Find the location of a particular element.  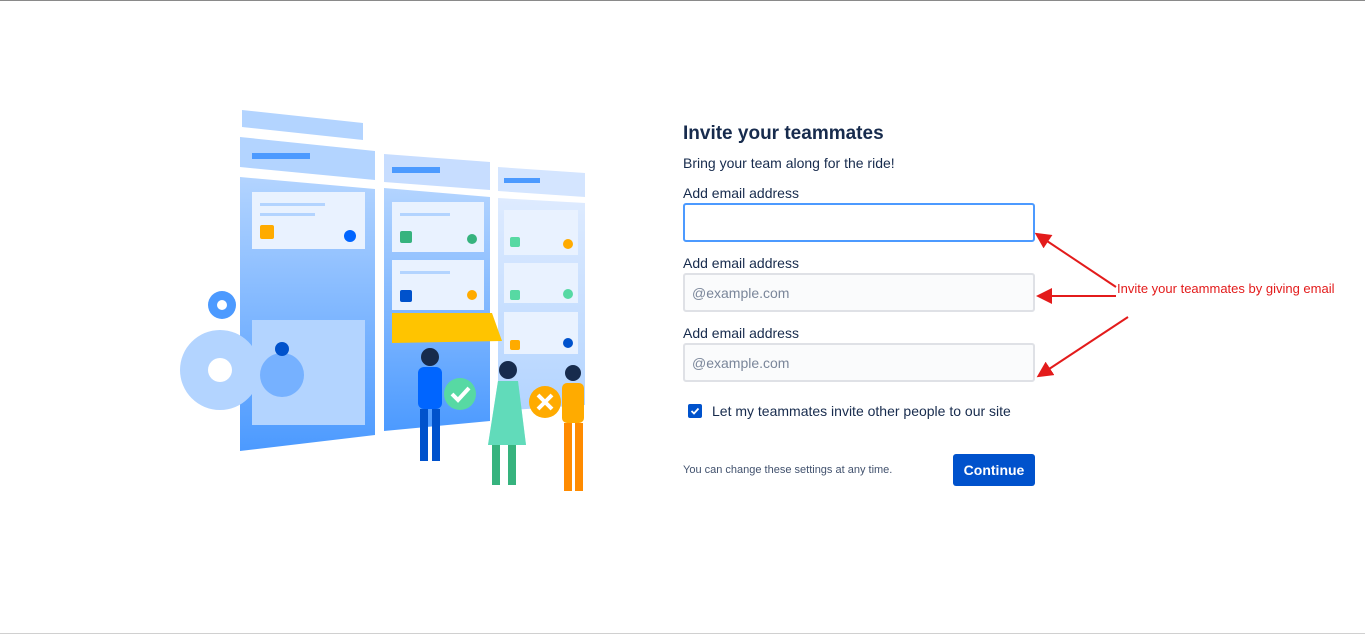

invite-permission-checkbox is located at coordinates (695, 411).